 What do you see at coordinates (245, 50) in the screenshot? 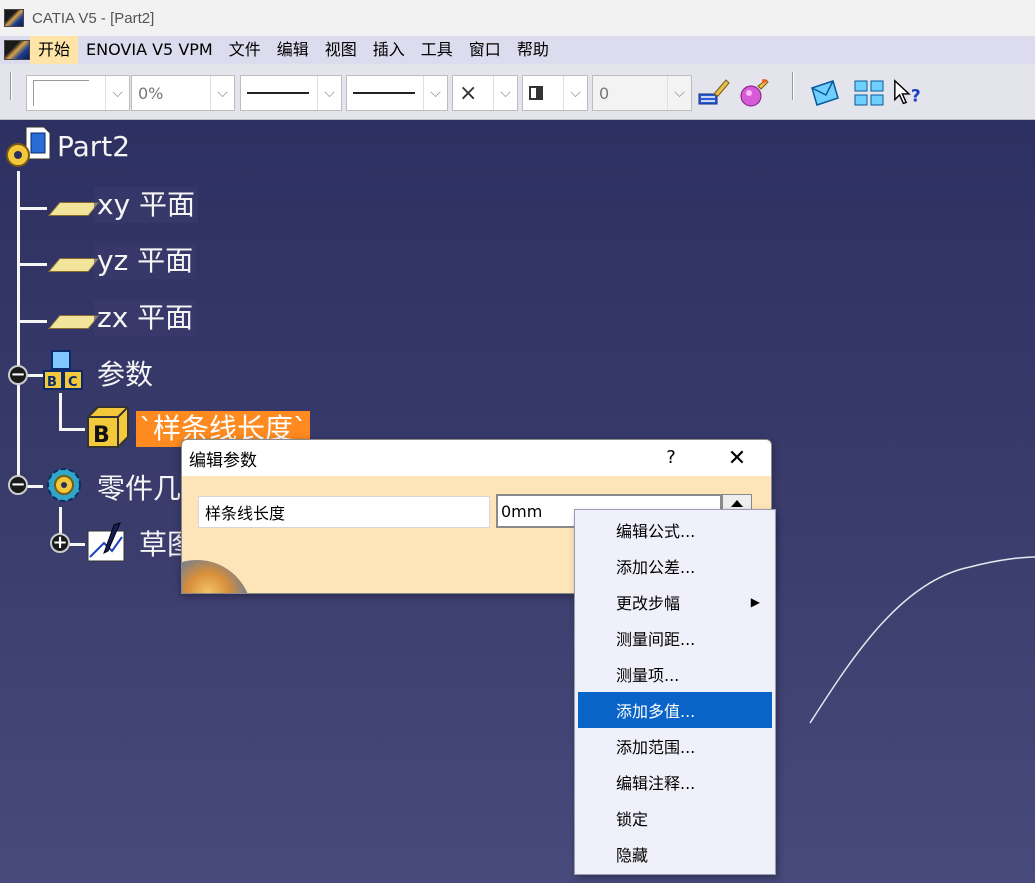
I see `menu-file: 文件` at bounding box center [245, 50].